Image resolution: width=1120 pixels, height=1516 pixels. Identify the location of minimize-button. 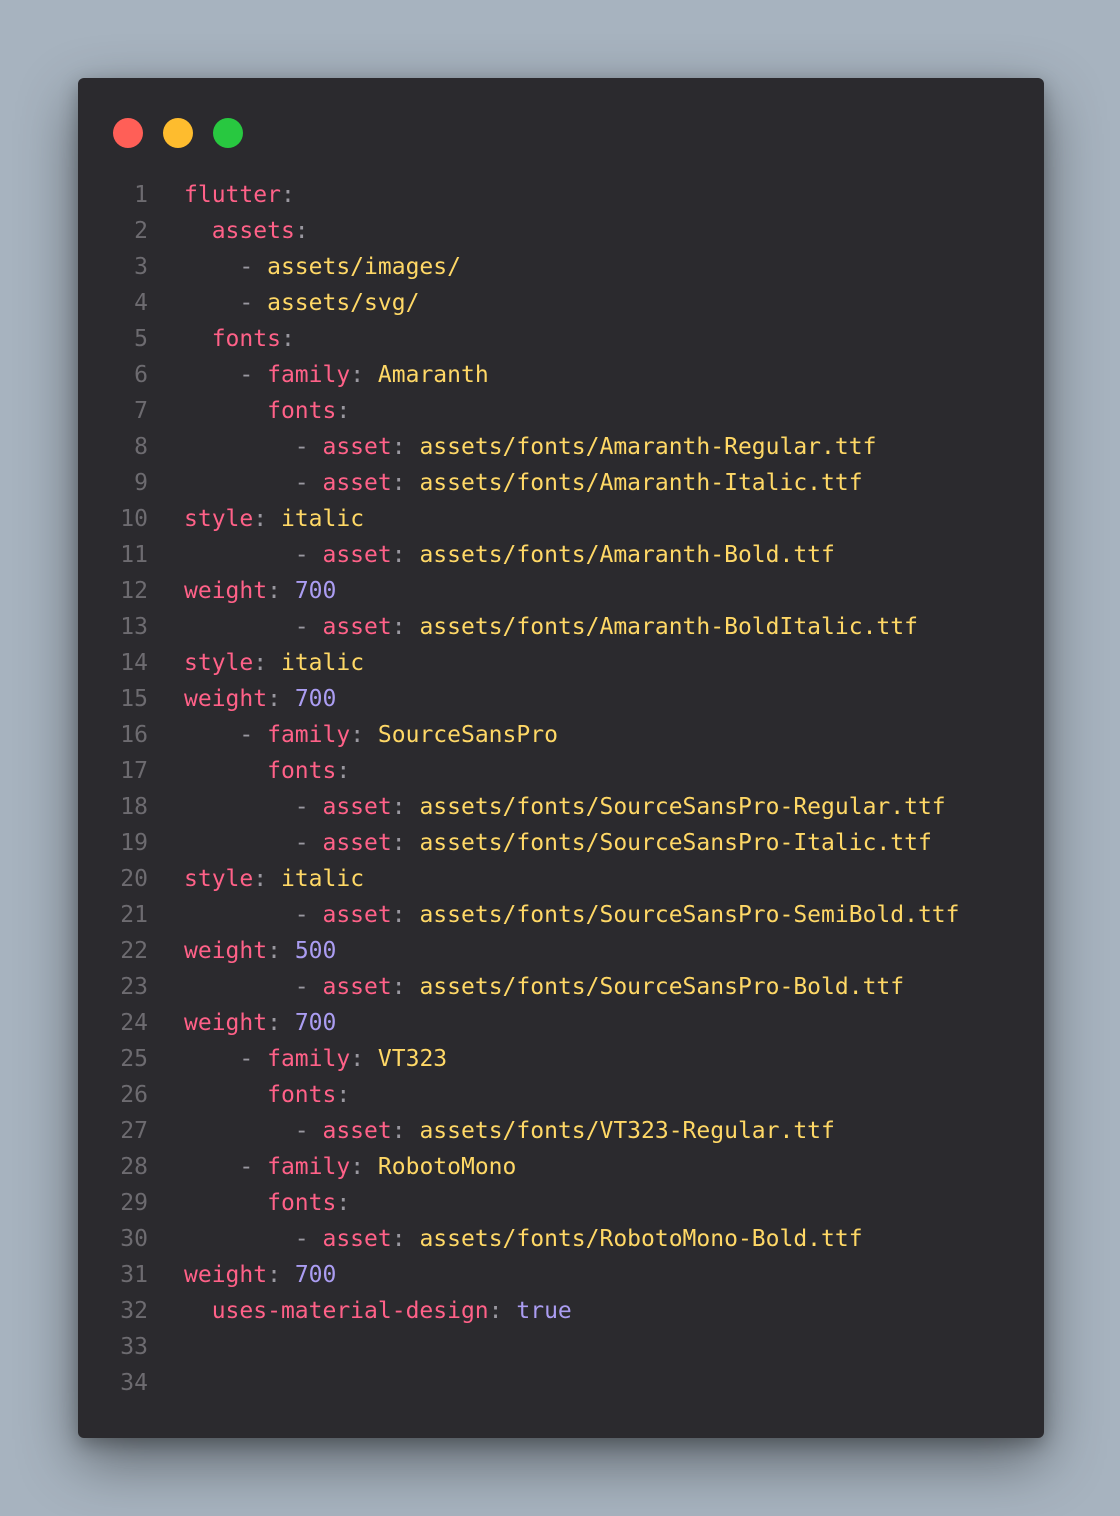
(178, 133).